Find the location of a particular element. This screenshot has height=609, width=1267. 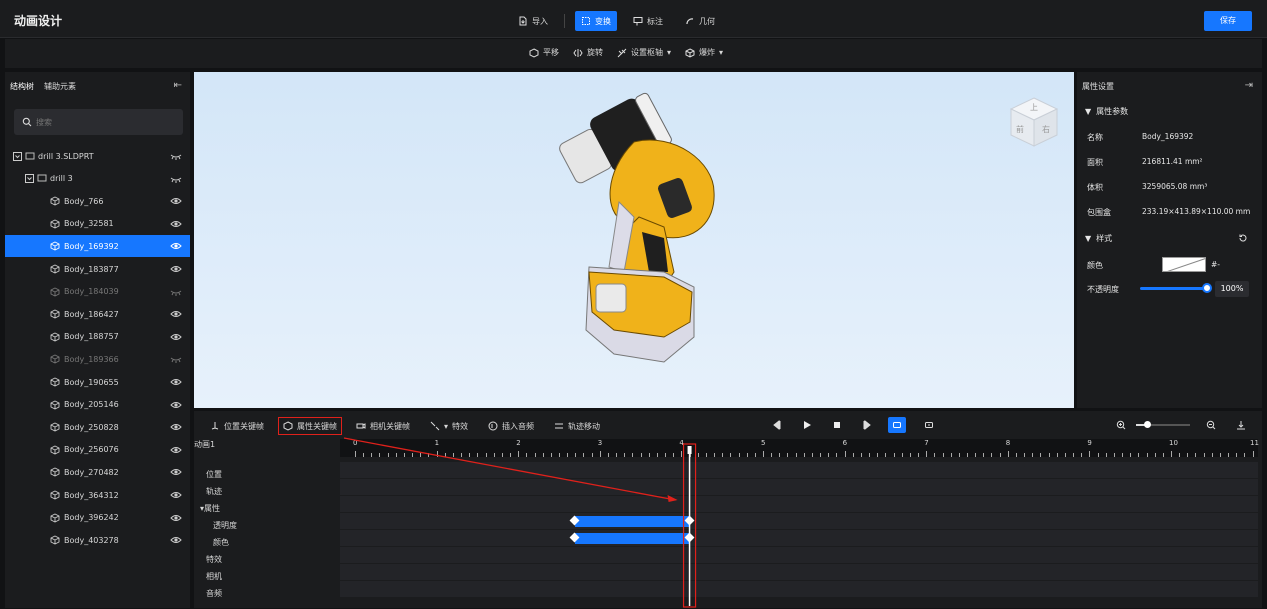

tree-item: Body_256076 is located at coordinates (97, 450).